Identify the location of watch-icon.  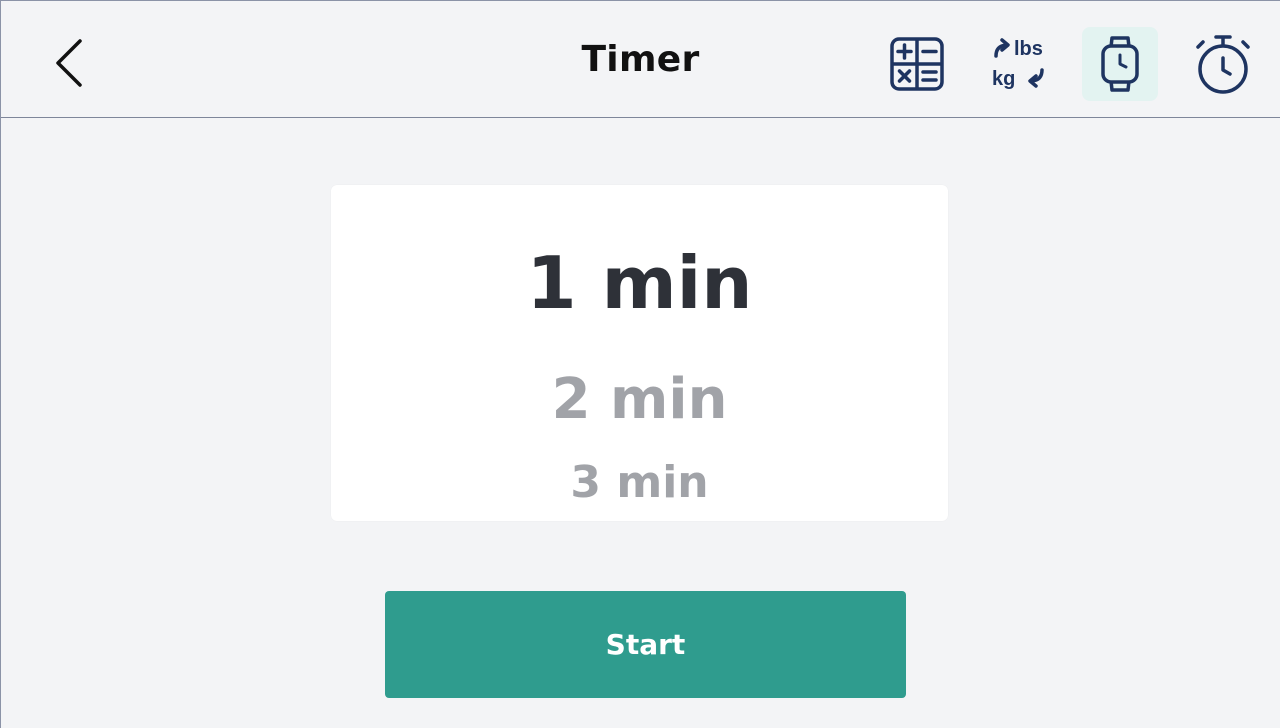
(1120, 64).